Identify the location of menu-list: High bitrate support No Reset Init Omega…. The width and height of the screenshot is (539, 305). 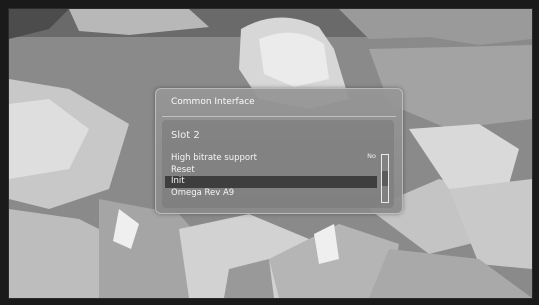
(271, 176).